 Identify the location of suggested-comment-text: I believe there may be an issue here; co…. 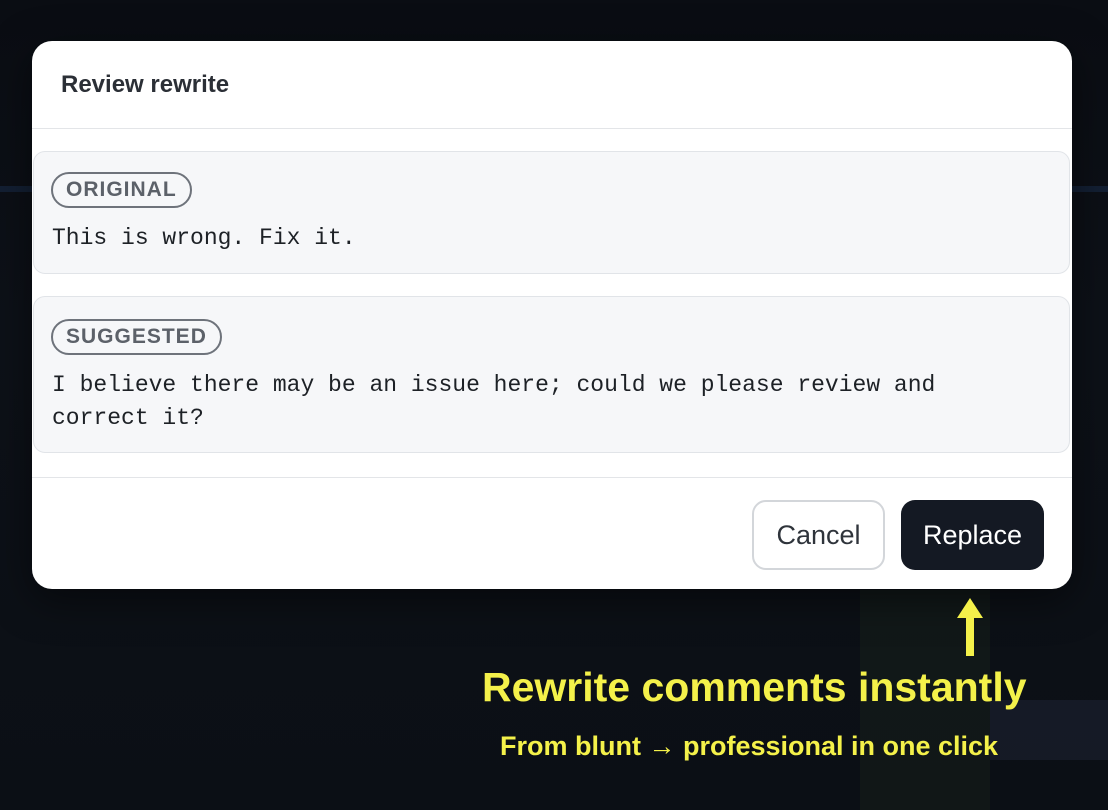
(501, 401).